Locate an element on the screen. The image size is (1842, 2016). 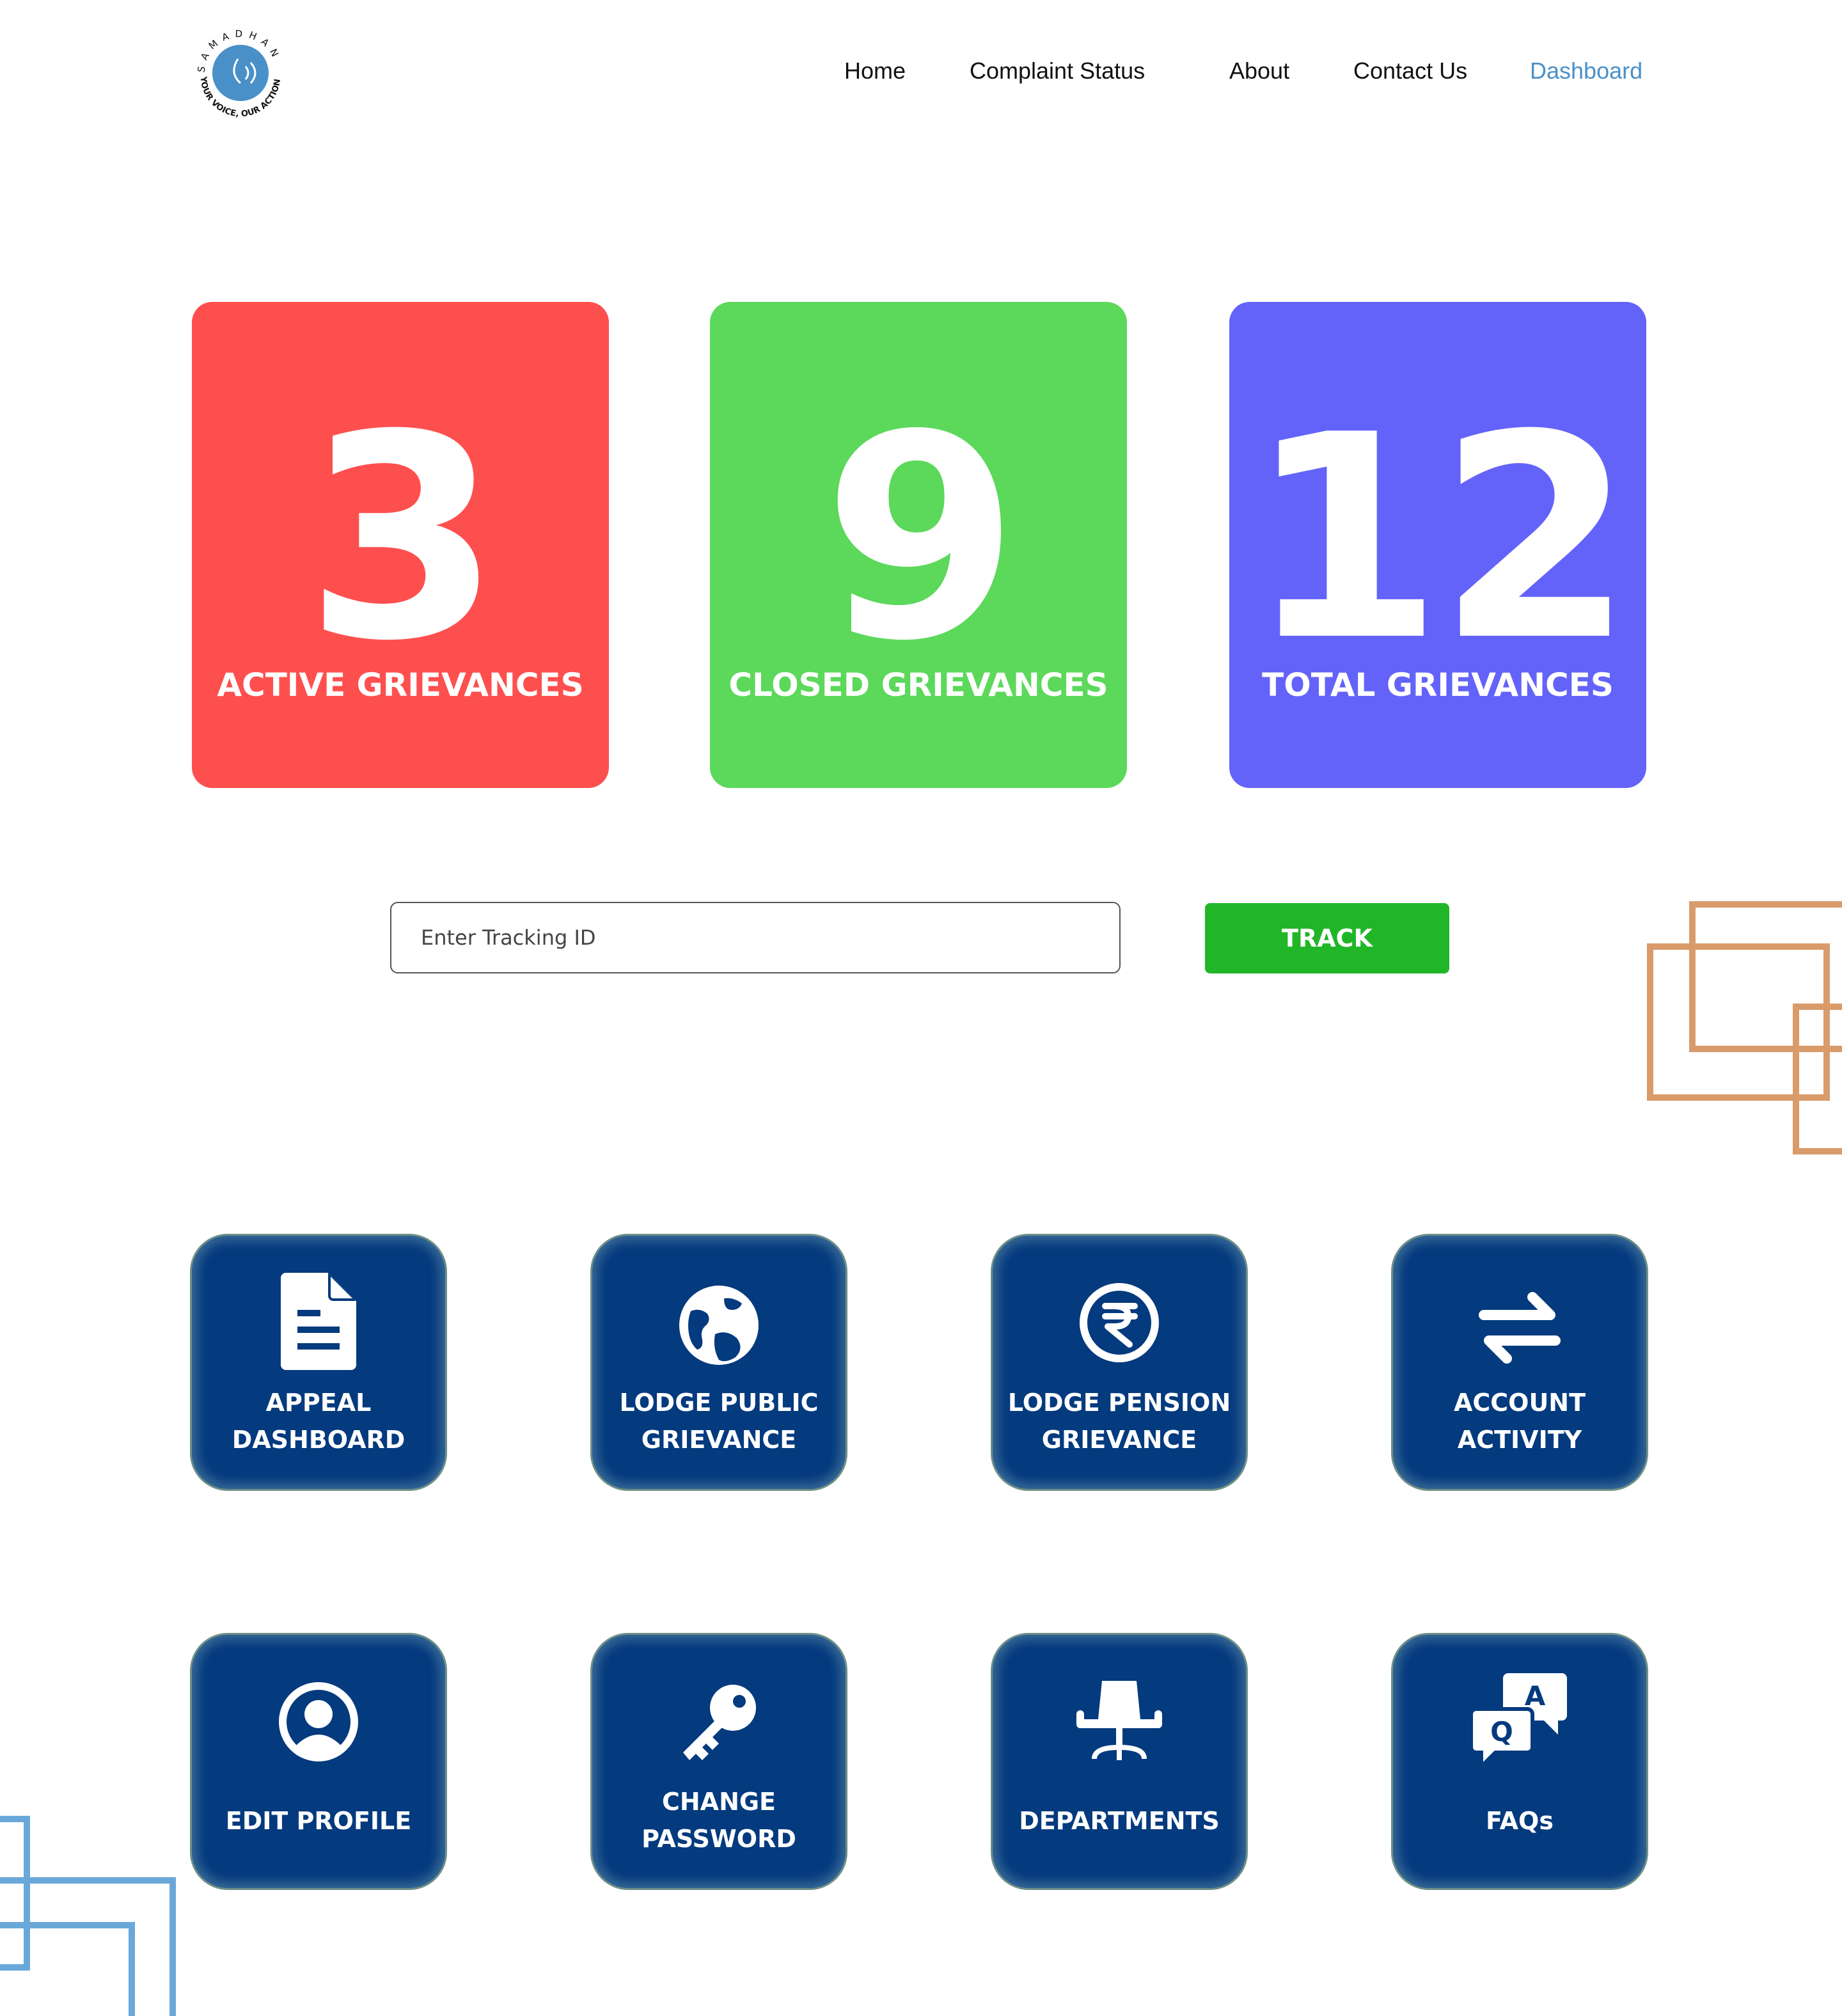
tile-label-line: FAQs is located at coordinates (1520, 1821).